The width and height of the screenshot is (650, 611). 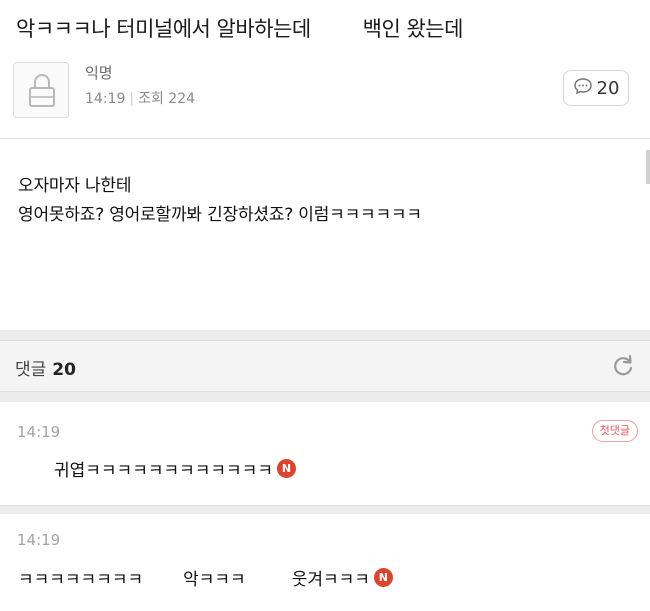 What do you see at coordinates (325, 366) in the screenshot?
I see `comments-header: 댓글 20` at bounding box center [325, 366].